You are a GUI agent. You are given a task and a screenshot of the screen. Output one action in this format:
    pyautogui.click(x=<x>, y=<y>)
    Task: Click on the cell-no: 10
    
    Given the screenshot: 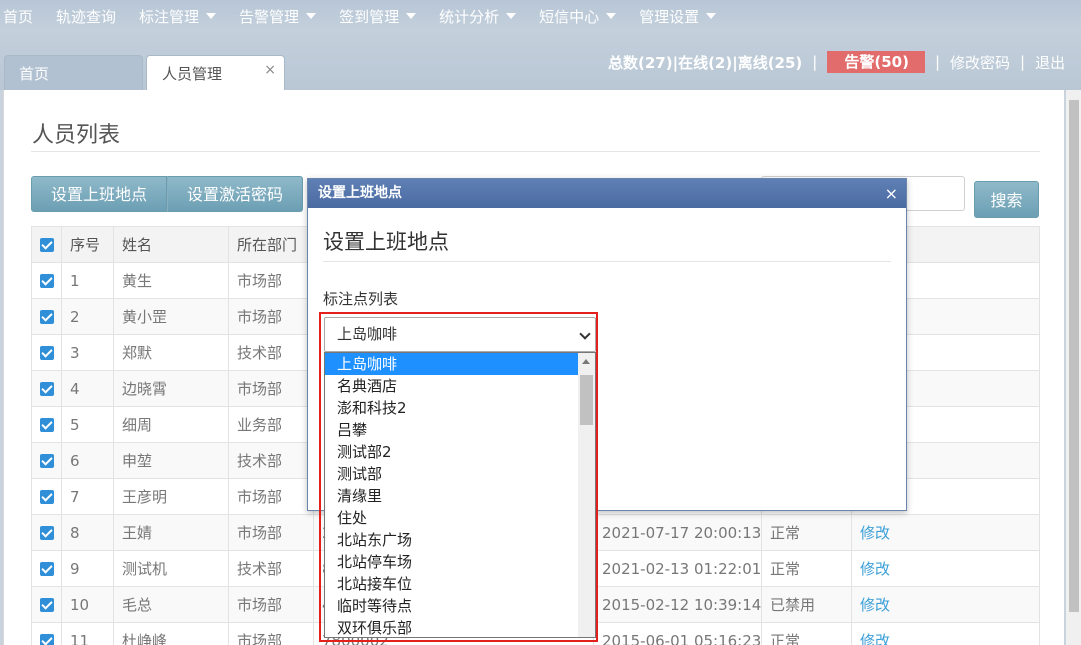 What is the action you would take?
    pyautogui.click(x=87, y=604)
    